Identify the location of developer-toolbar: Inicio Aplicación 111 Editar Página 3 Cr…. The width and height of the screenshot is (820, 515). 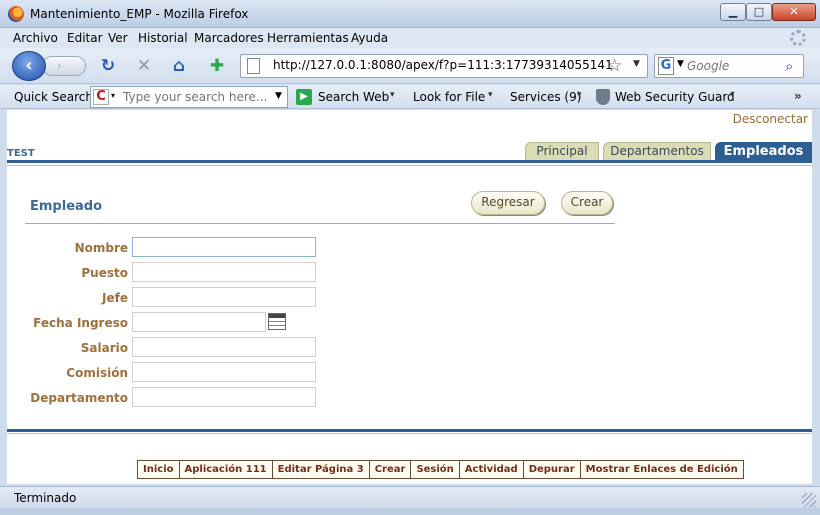
(440, 469).